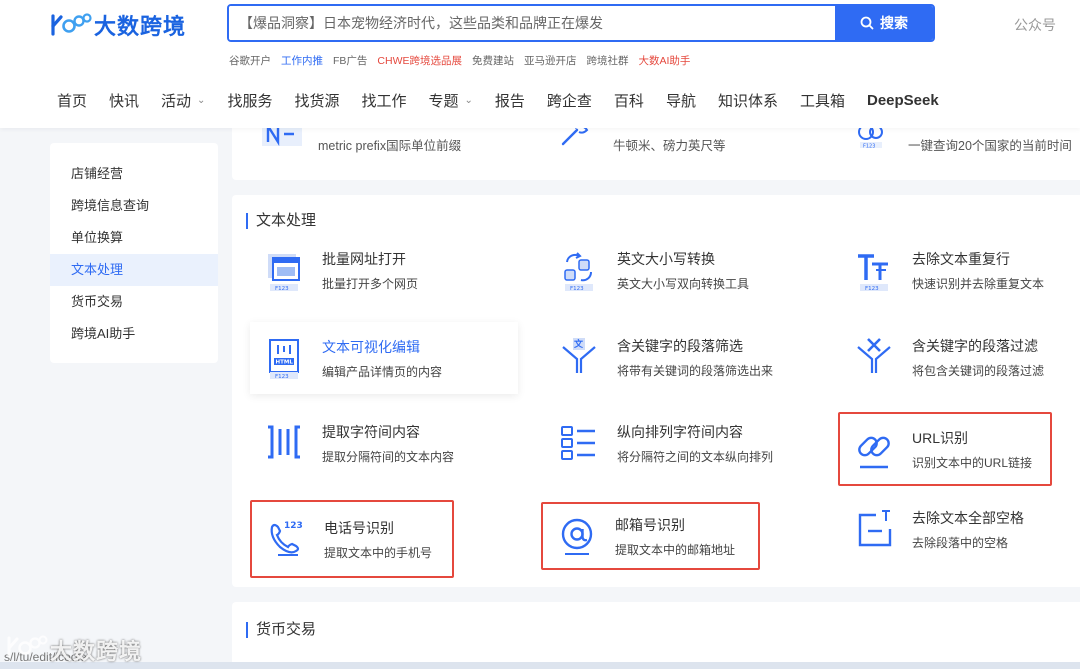  Describe the element at coordinates (675, 536) in the screenshot. I see `tool-text: 邮箱号识别 提取文本中的邮箱地址` at that location.